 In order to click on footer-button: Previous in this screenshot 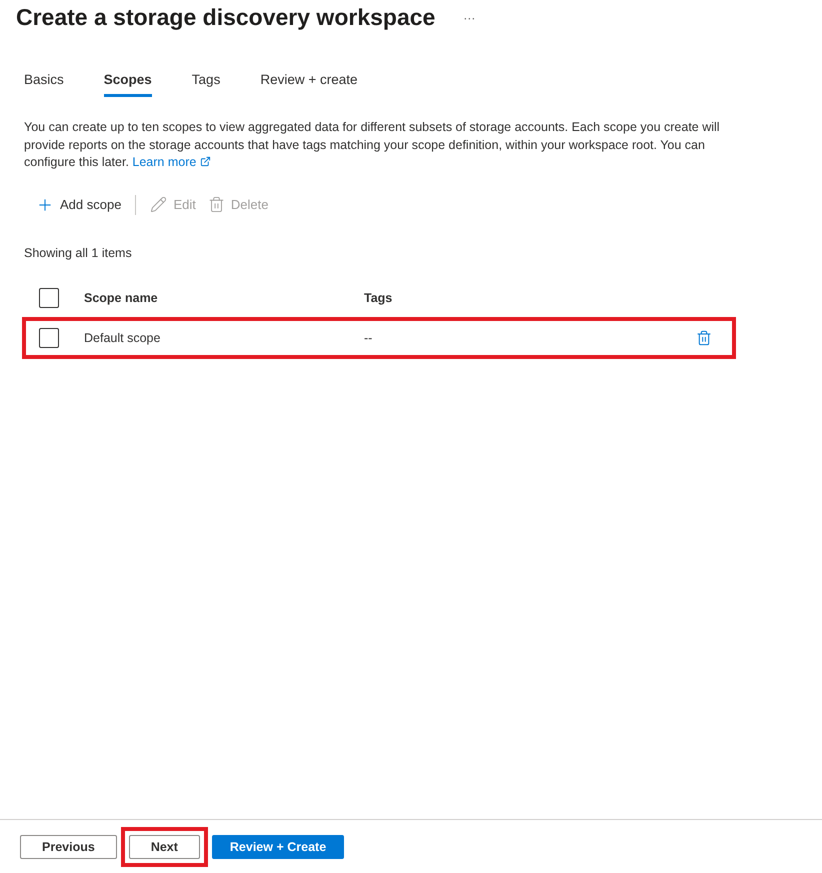, I will do `click(68, 846)`.